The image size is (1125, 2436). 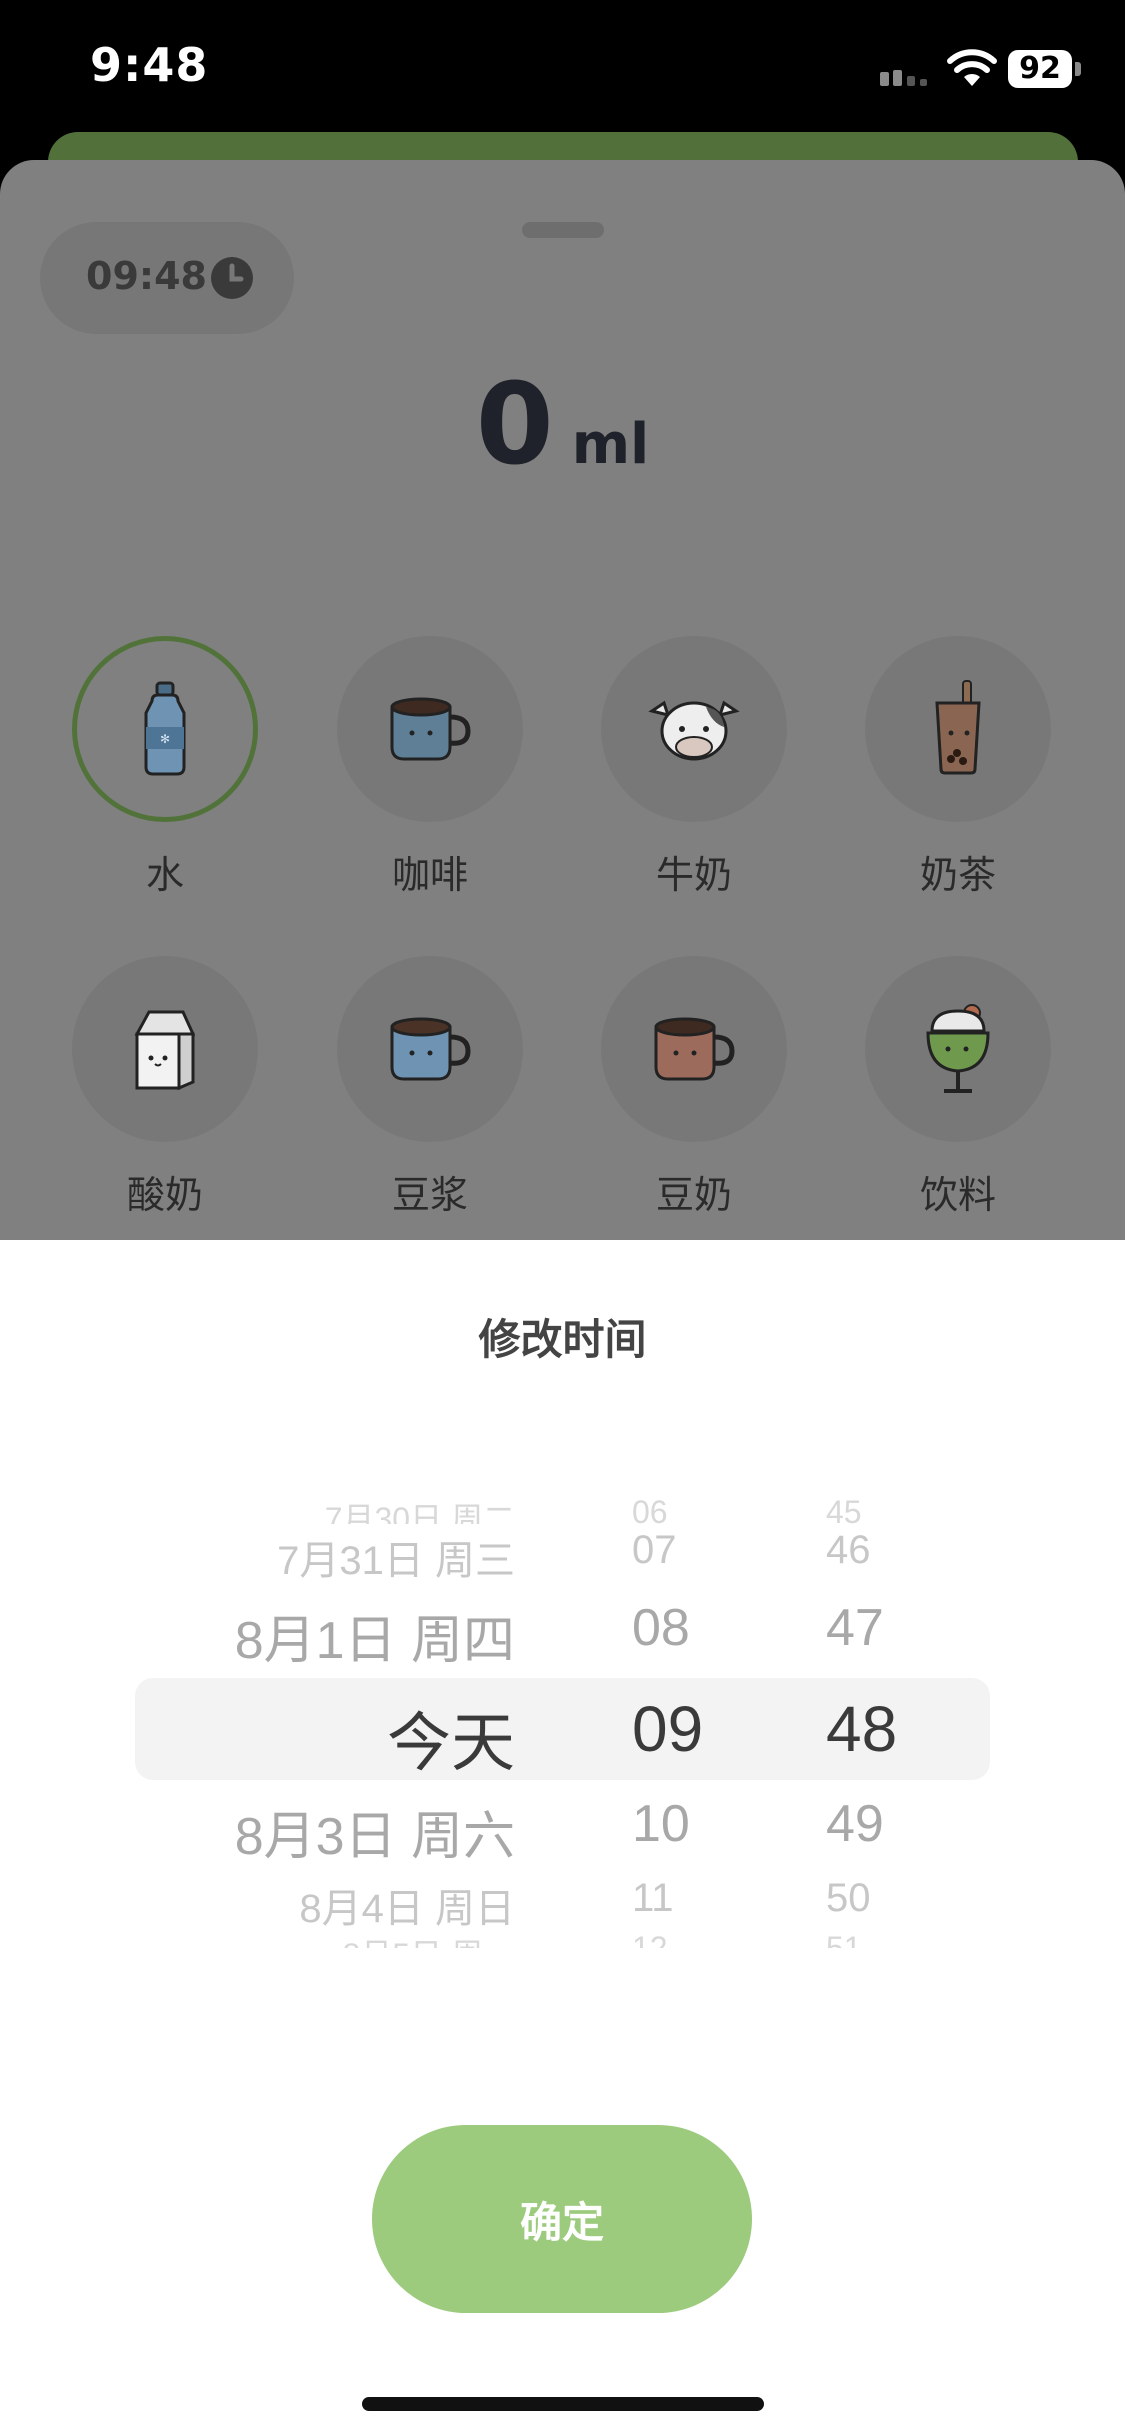 I want to click on cow-icon, so click(x=694, y=730).